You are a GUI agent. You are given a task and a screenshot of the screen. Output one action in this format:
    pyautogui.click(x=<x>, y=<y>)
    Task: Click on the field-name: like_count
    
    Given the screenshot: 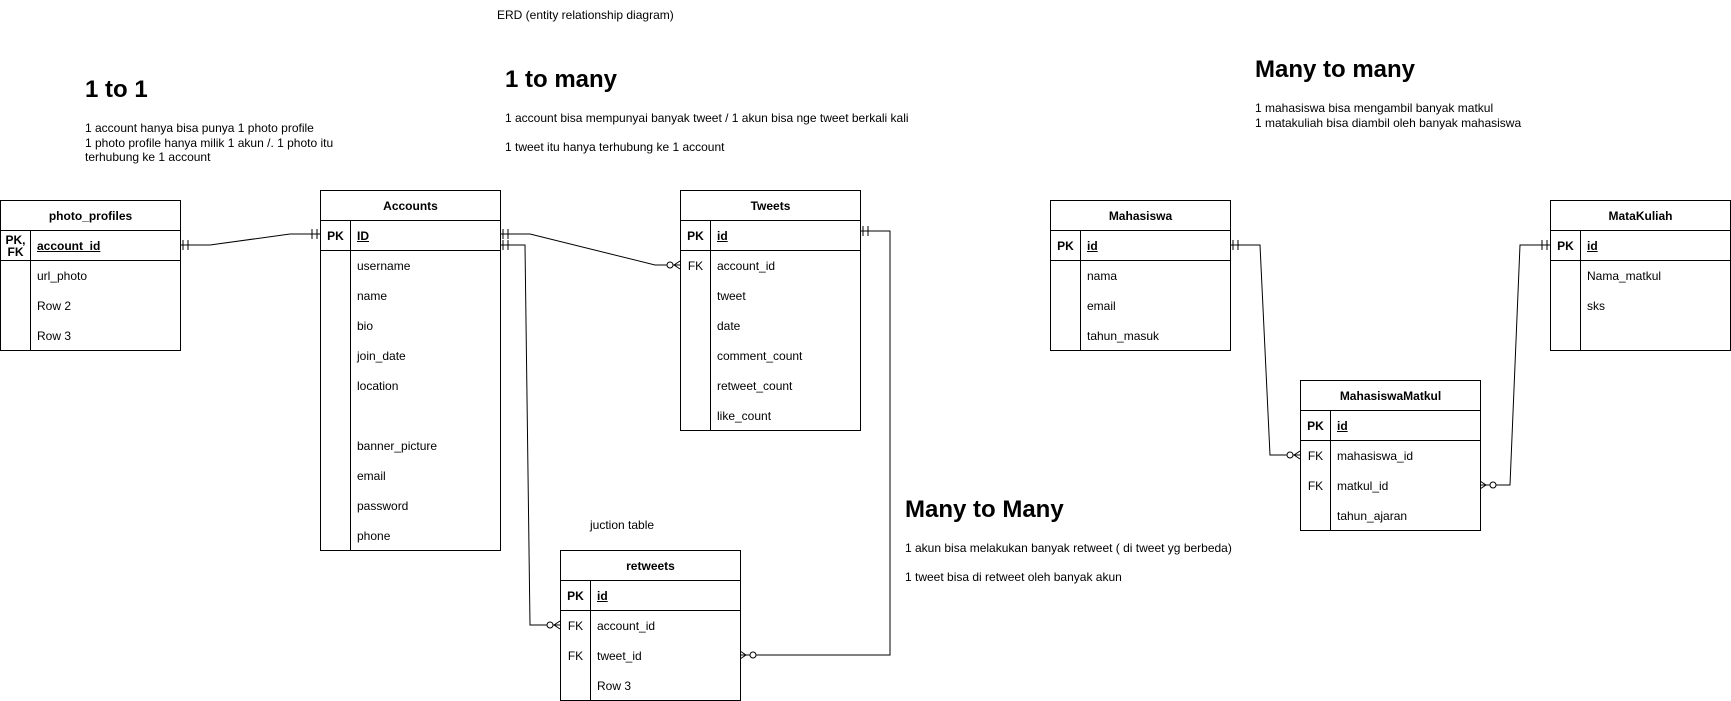 What is the action you would take?
    pyautogui.click(x=744, y=416)
    